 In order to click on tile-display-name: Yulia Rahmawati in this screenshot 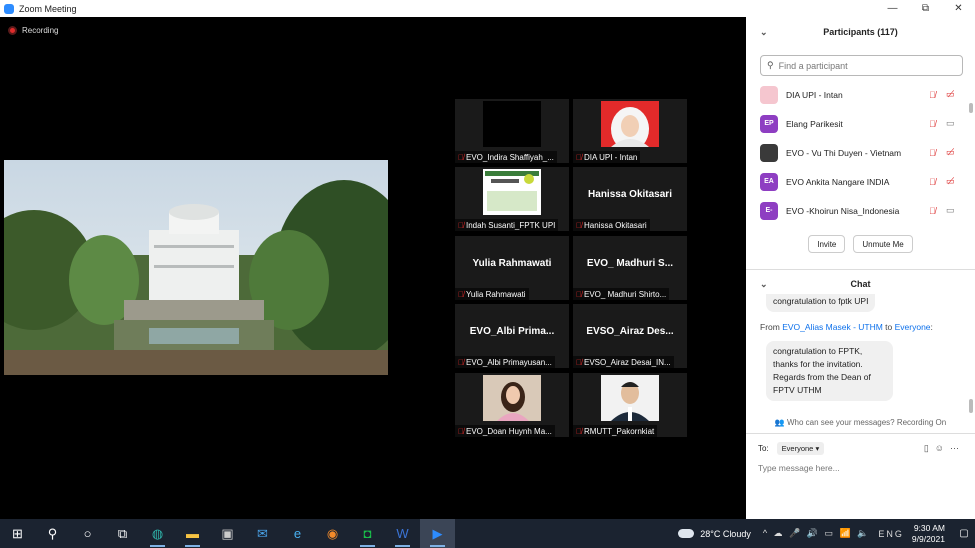, I will do `click(512, 263)`.